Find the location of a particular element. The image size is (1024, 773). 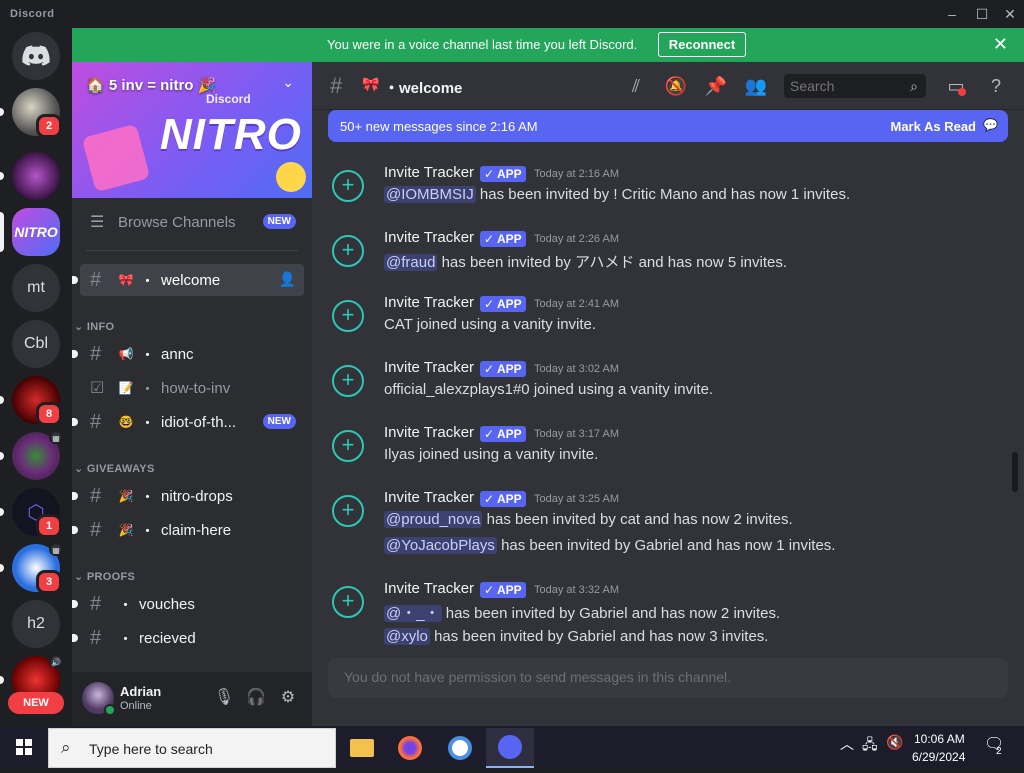

browse-channels: ☰ Browse Channels NEW is located at coordinates (192, 222).